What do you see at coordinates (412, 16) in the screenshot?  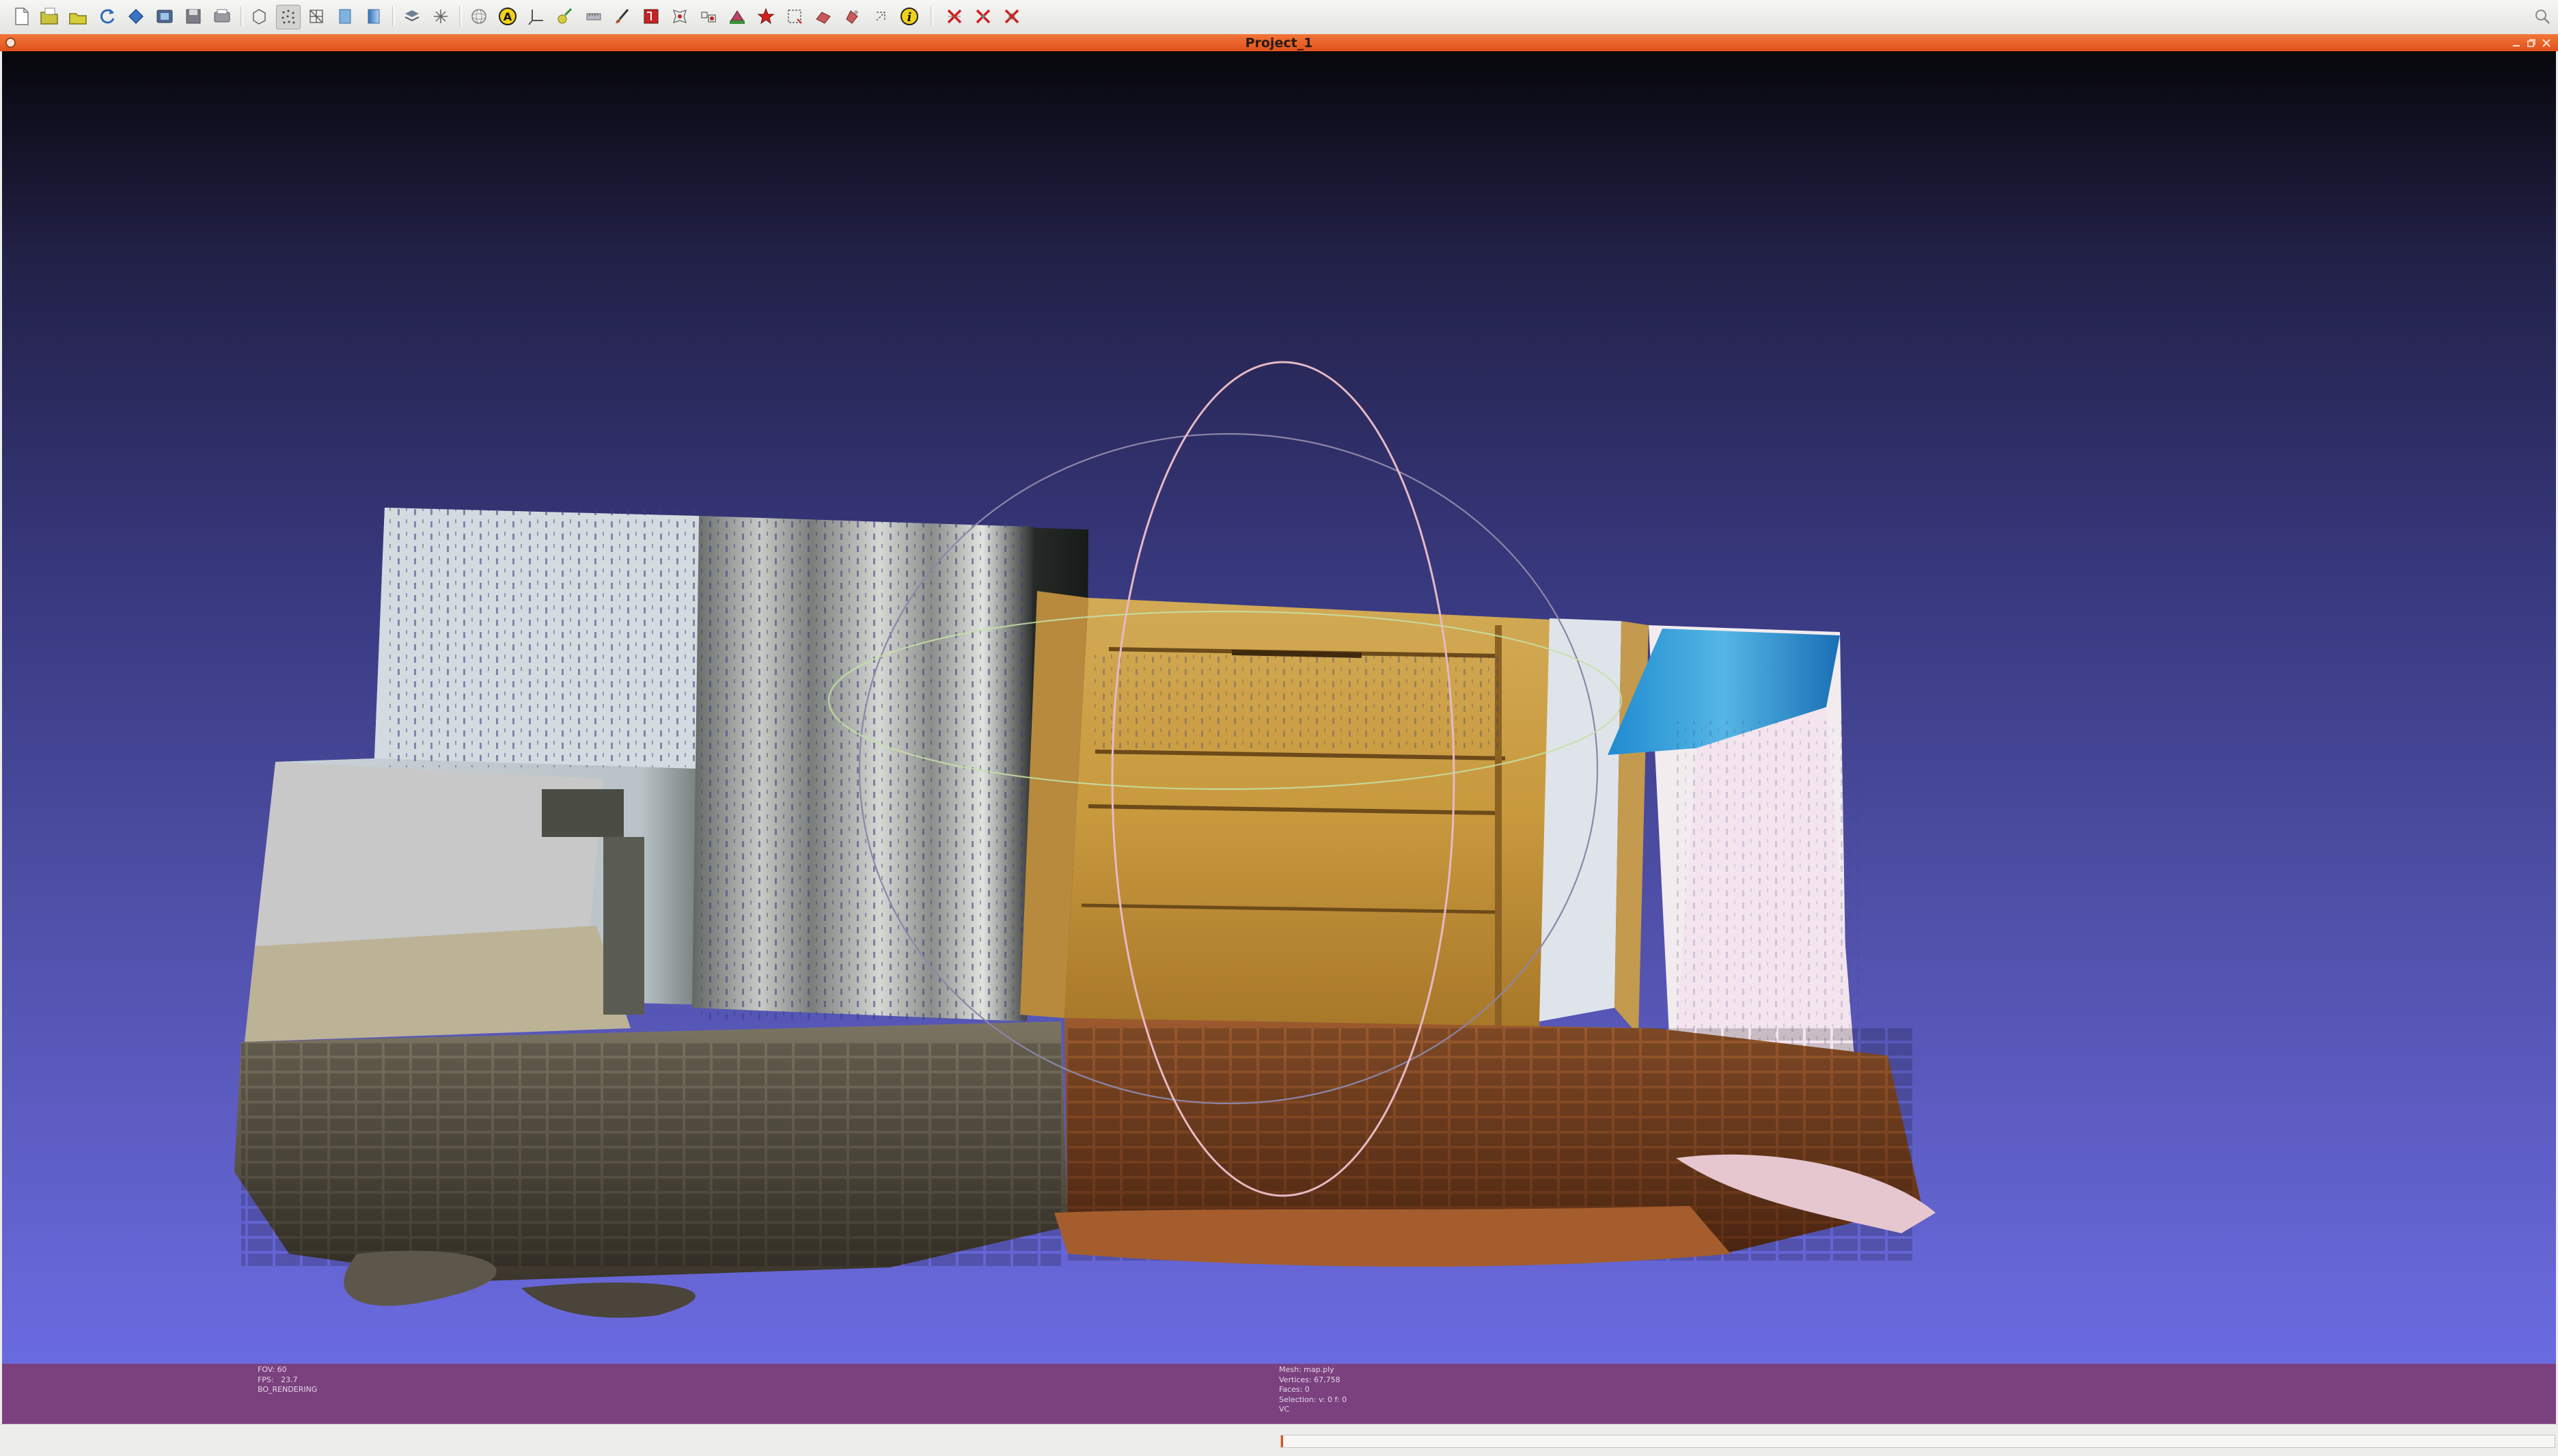 I see `layers-icon` at bounding box center [412, 16].